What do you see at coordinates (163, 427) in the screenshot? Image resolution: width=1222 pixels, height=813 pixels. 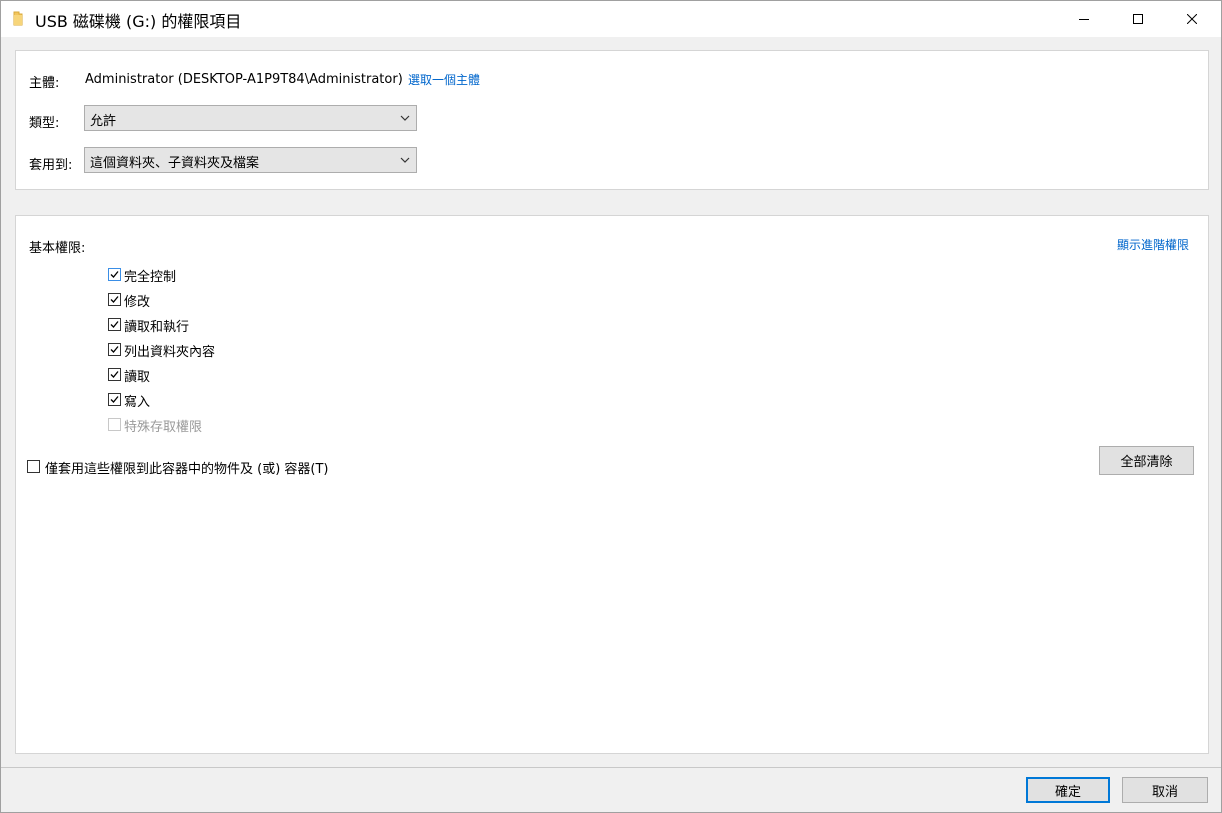 I see `permission-label-special-permissions: 特殊存取權限` at bounding box center [163, 427].